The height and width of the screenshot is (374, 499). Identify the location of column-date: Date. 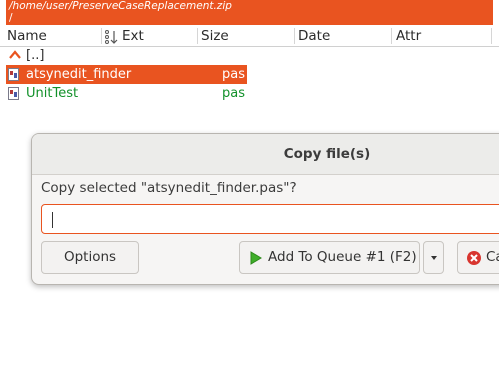
(314, 36).